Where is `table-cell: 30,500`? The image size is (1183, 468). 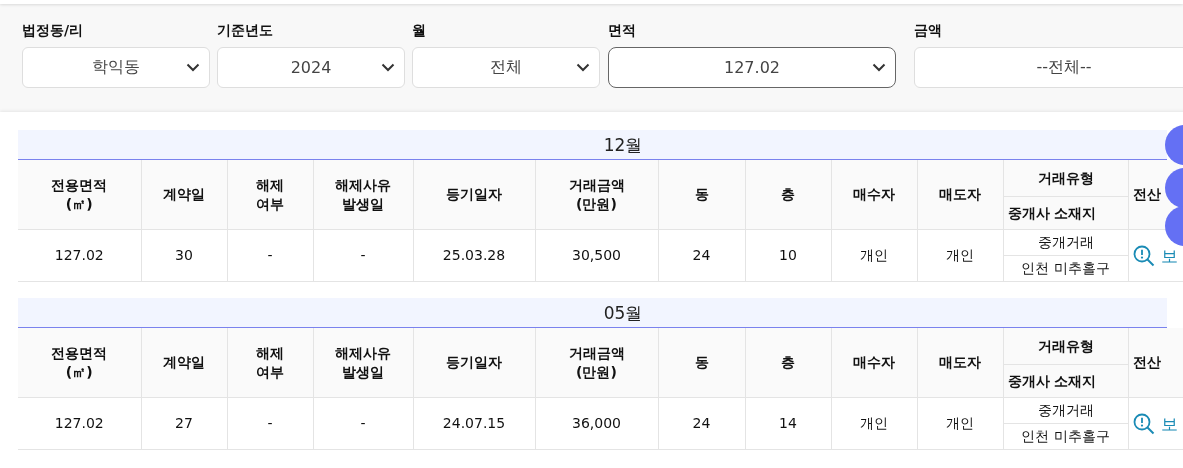
table-cell: 30,500 is located at coordinates (596, 255).